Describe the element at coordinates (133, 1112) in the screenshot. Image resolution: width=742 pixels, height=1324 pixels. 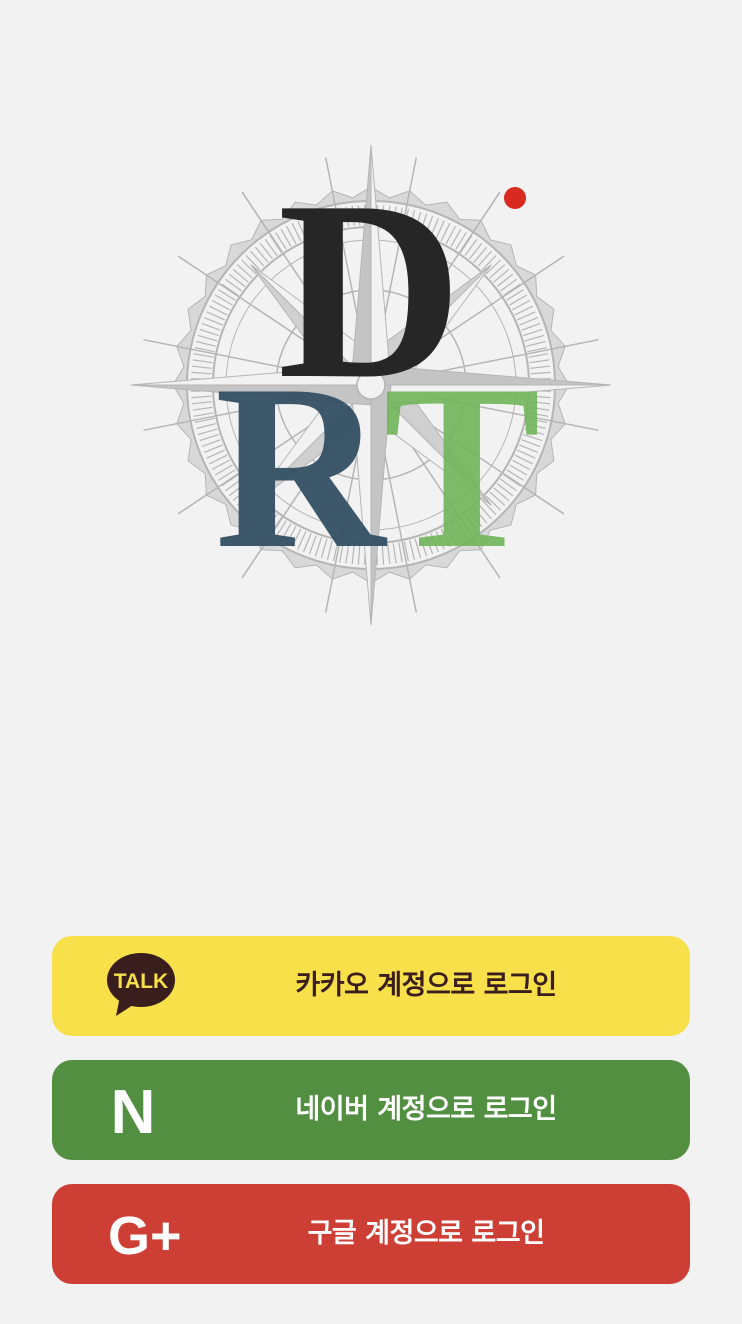
I see `svg-text: N` at that location.